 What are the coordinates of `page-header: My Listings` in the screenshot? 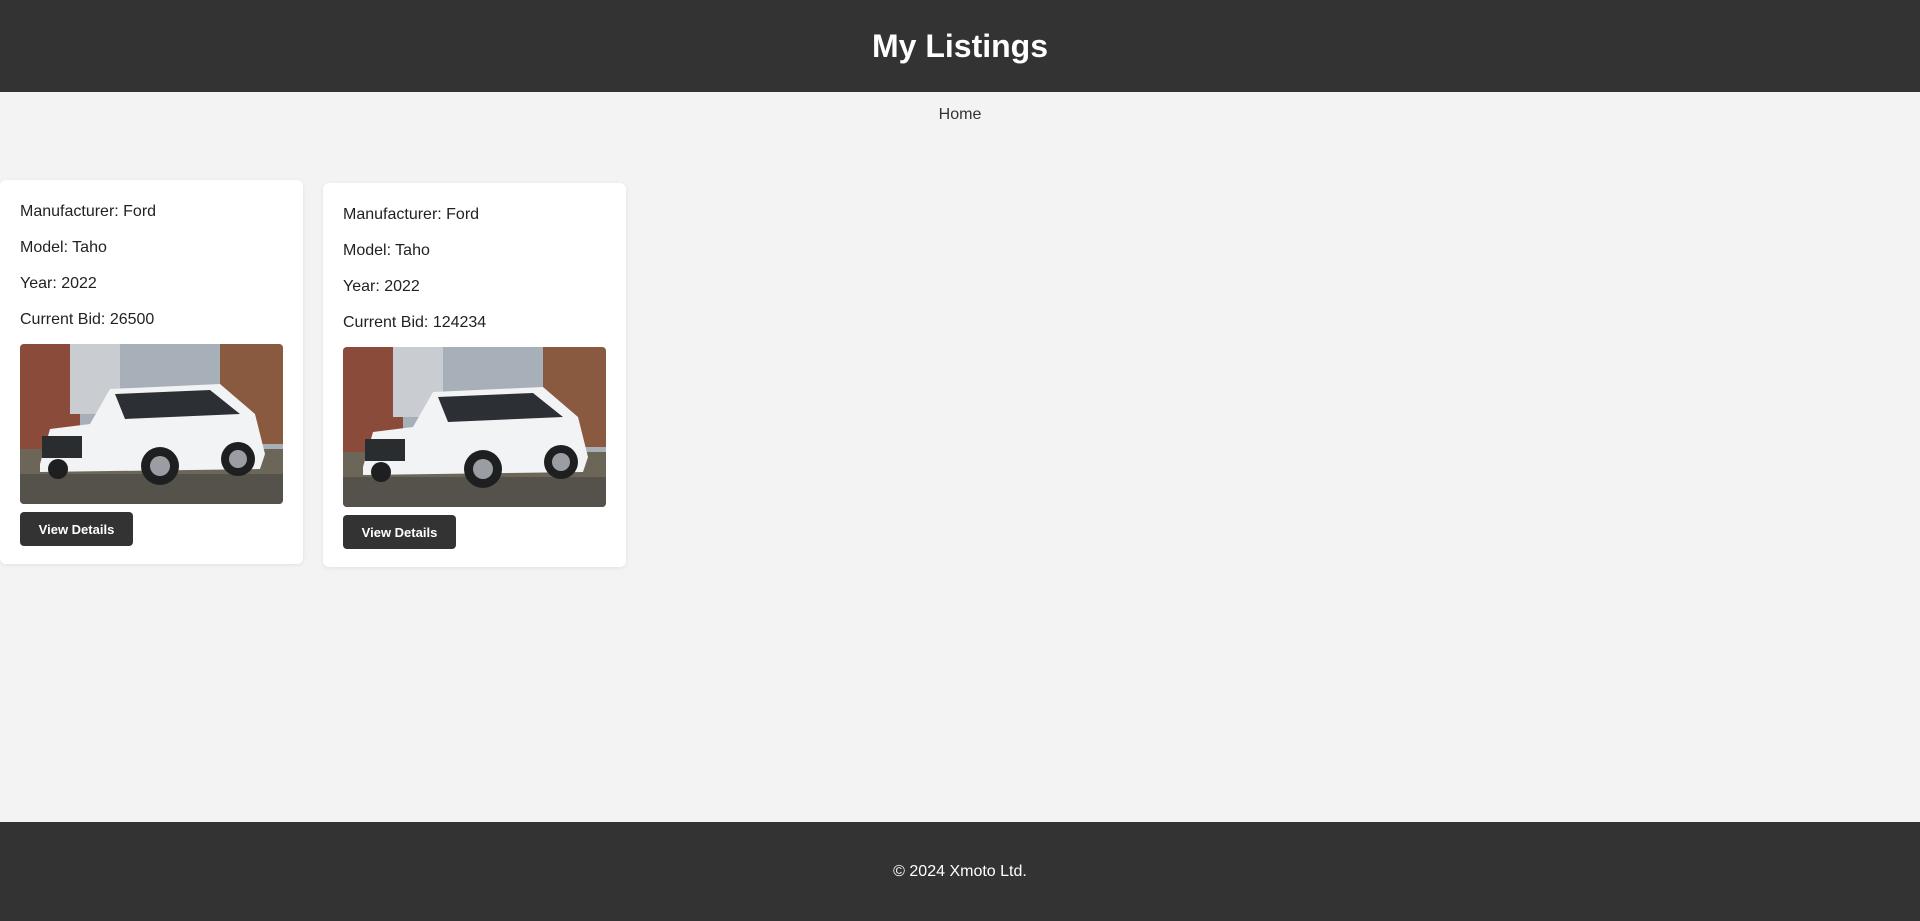 It's located at (960, 46).